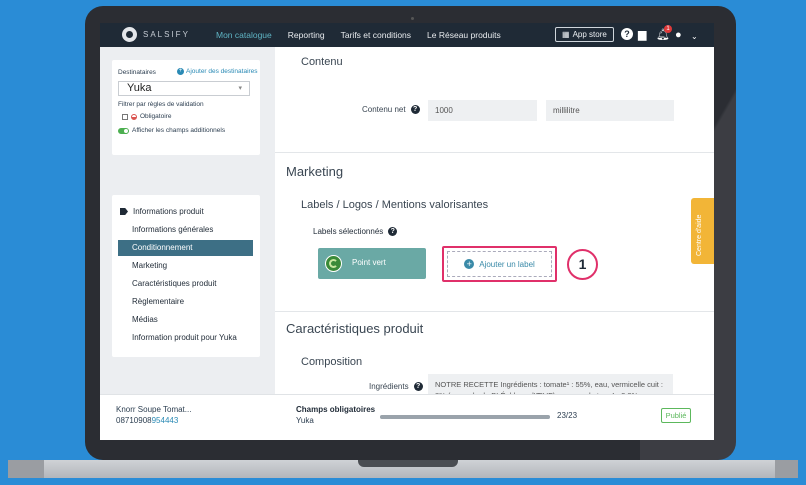  I want to click on marketing-section-title: Marketing, so click(315, 171).